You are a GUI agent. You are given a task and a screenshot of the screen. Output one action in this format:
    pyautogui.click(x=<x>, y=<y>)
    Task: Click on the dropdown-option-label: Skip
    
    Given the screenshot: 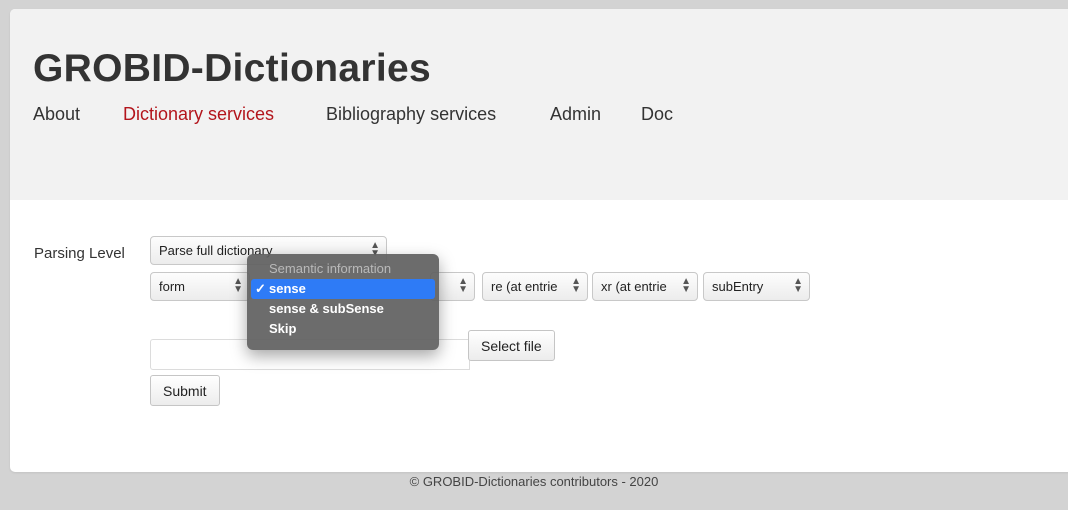 What is the action you would take?
    pyautogui.click(x=283, y=328)
    